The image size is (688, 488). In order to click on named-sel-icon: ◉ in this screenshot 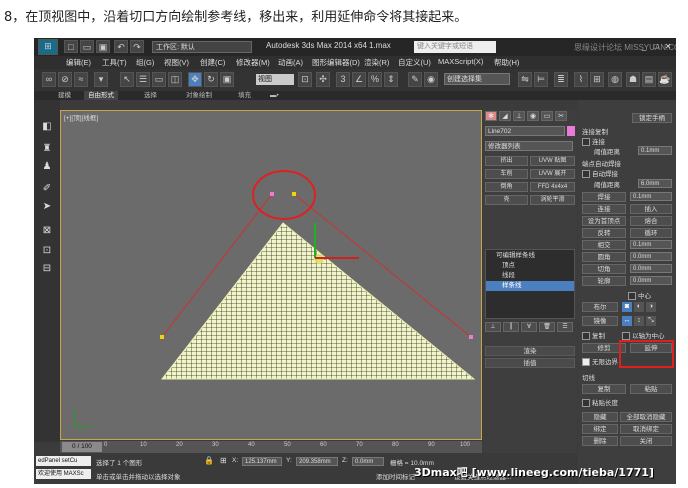, I will do `click(431, 79)`.